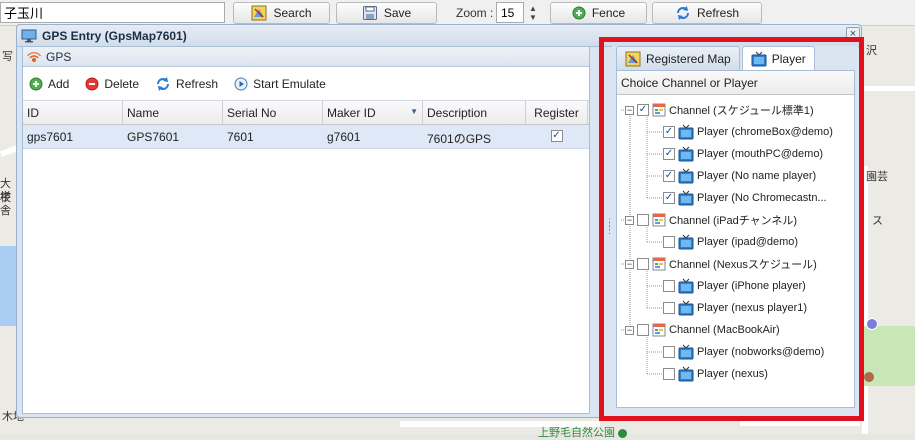 This screenshot has width=915, height=440. What do you see at coordinates (373, 112) in the screenshot?
I see `column-header-maker: Maker ID ▼` at bounding box center [373, 112].